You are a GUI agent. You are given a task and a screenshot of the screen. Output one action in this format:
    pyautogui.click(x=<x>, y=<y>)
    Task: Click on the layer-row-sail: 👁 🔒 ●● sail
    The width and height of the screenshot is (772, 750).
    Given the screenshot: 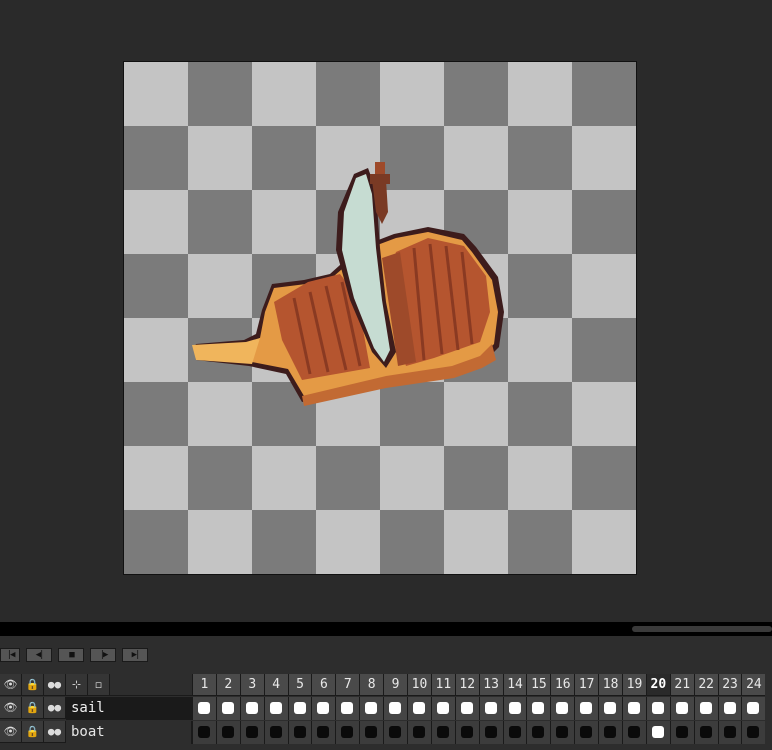 What is the action you would take?
    pyautogui.click(x=386, y=708)
    